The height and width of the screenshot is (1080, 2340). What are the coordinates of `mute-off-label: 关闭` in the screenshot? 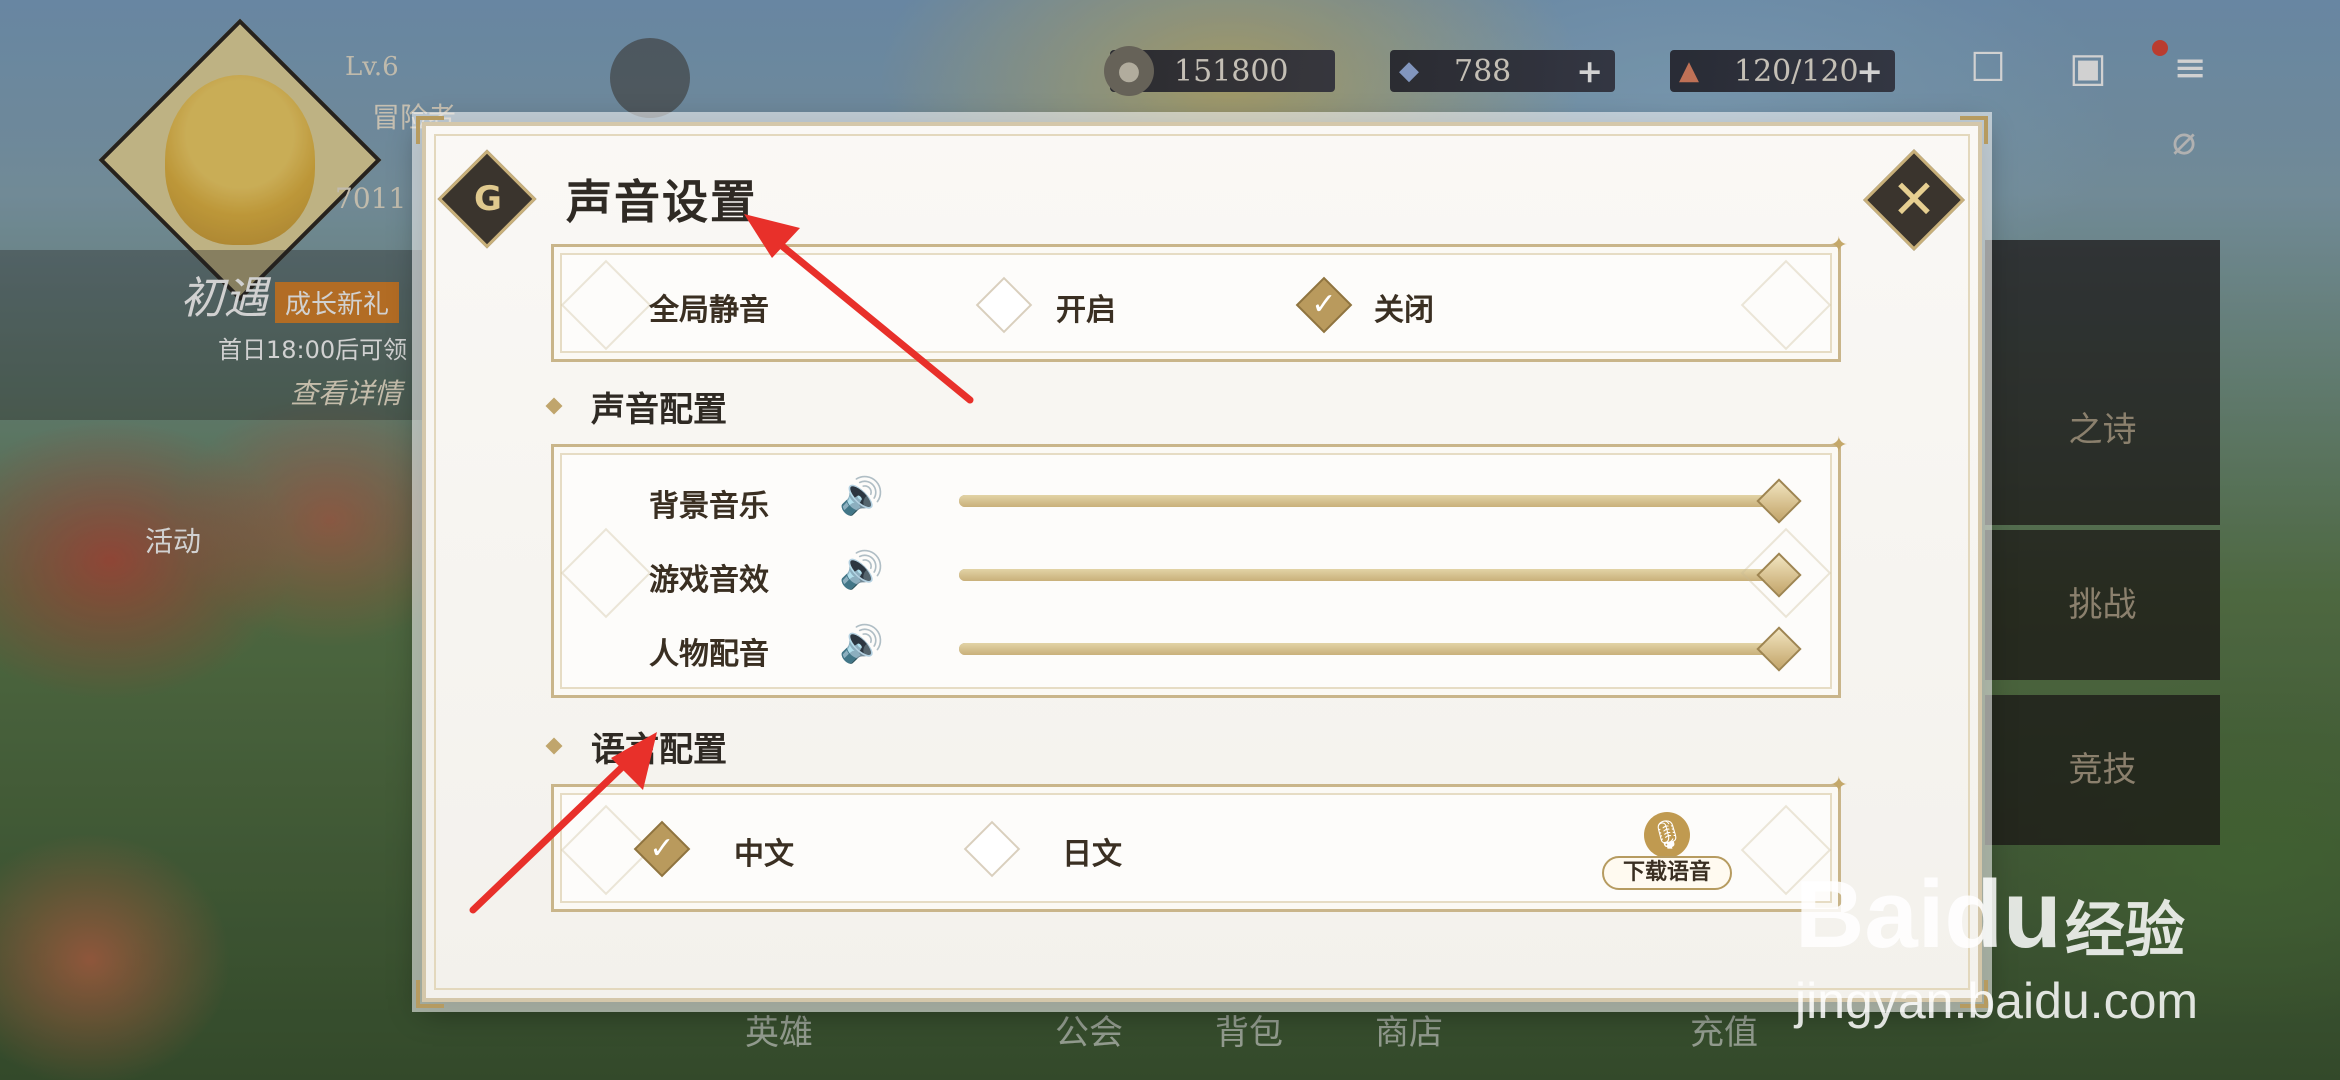 It's located at (1404, 307).